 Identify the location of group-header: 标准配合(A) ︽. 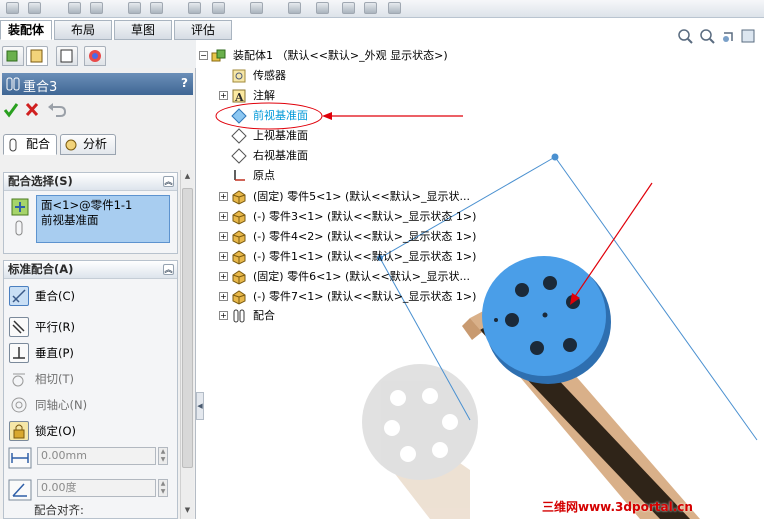
(90, 270).